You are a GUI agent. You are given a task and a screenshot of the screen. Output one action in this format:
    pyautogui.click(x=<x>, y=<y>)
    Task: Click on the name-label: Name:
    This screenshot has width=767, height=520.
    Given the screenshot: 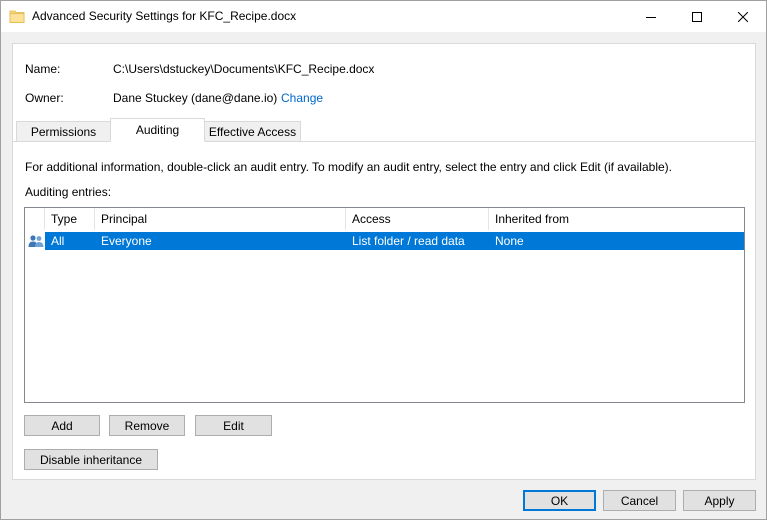 What is the action you would take?
    pyautogui.click(x=43, y=69)
    